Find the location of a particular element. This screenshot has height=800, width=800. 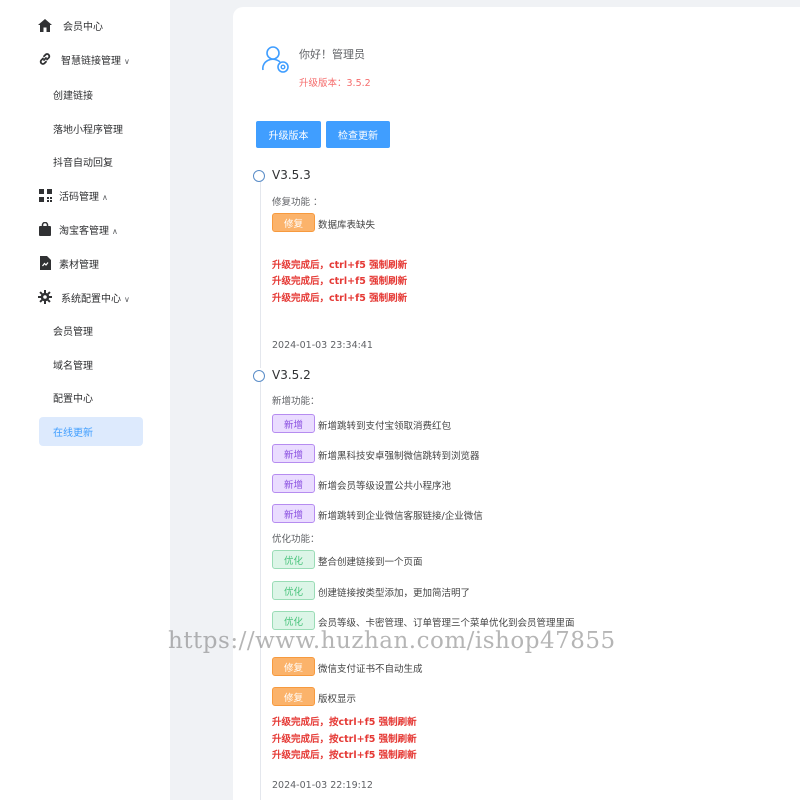

version-title: V3.5.2 is located at coordinates (291, 375).